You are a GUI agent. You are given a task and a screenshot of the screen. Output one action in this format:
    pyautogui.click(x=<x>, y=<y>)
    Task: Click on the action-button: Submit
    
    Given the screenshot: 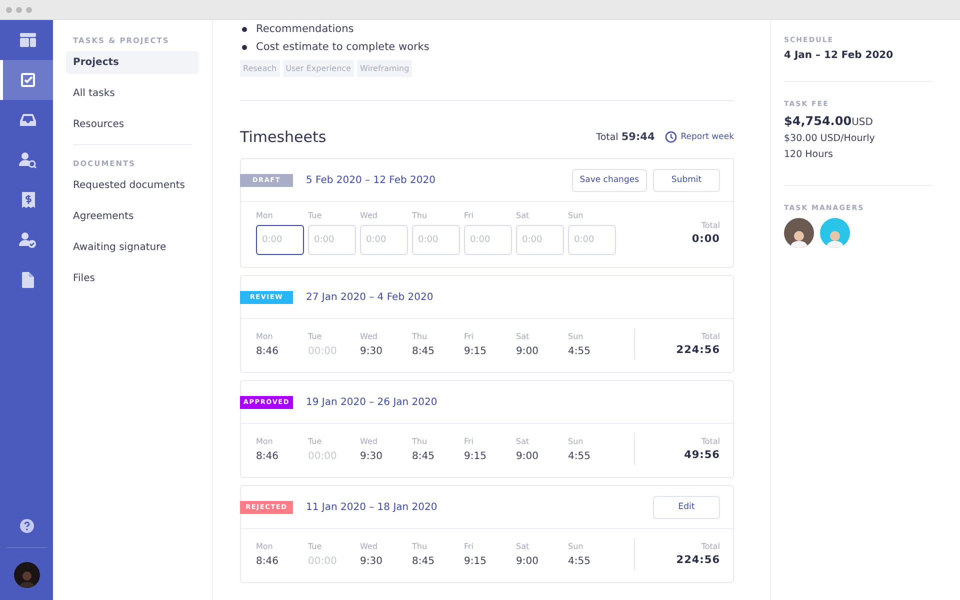 What is the action you would take?
    pyautogui.click(x=686, y=180)
    